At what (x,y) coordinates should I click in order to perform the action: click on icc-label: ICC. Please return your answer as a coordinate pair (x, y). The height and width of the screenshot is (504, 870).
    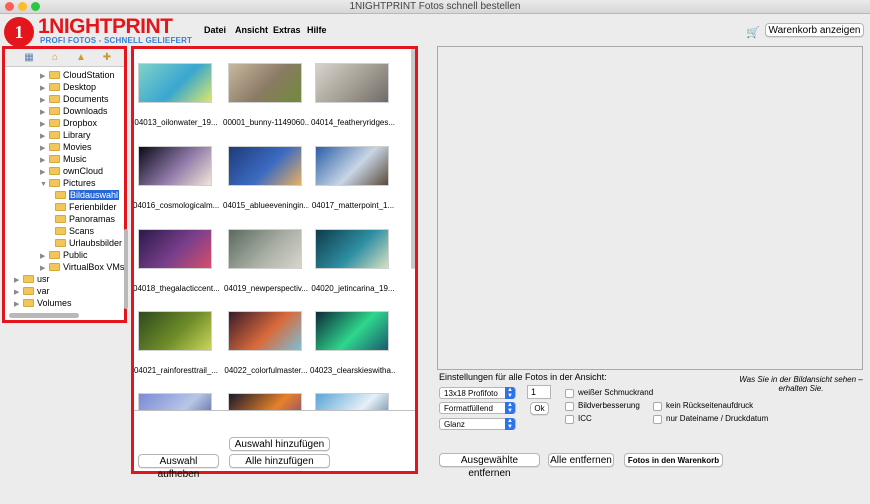
    Looking at the image, I should click on (585, 418).